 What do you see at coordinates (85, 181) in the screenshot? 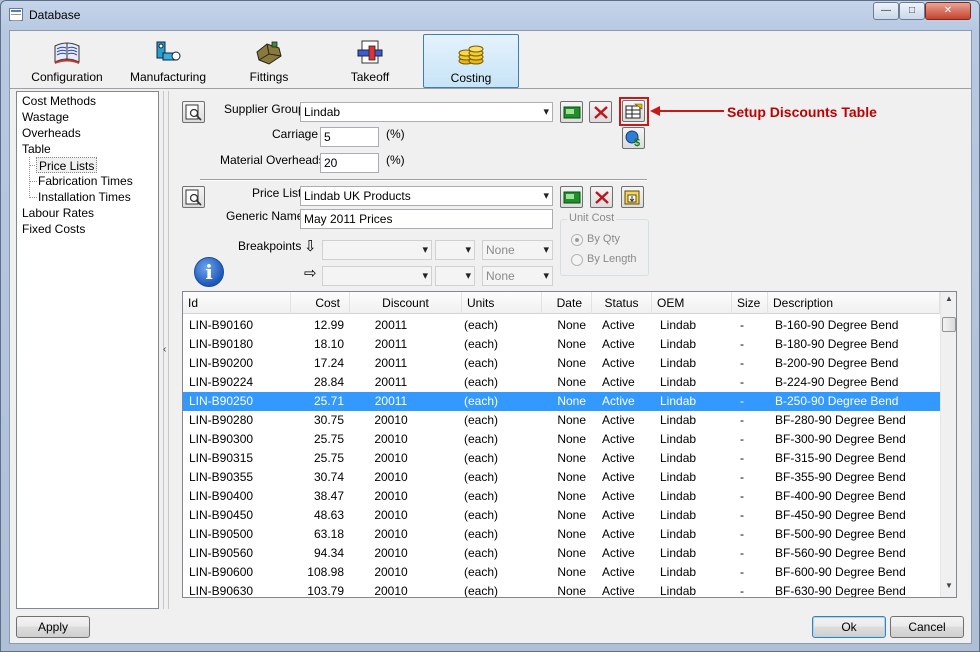
I see `tree-item-fabrication-times: Fabrication Times` at bounding box center [85, 181].